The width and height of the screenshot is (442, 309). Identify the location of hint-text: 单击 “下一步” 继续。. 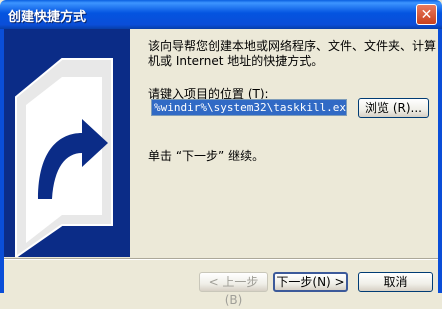
(206, 156).